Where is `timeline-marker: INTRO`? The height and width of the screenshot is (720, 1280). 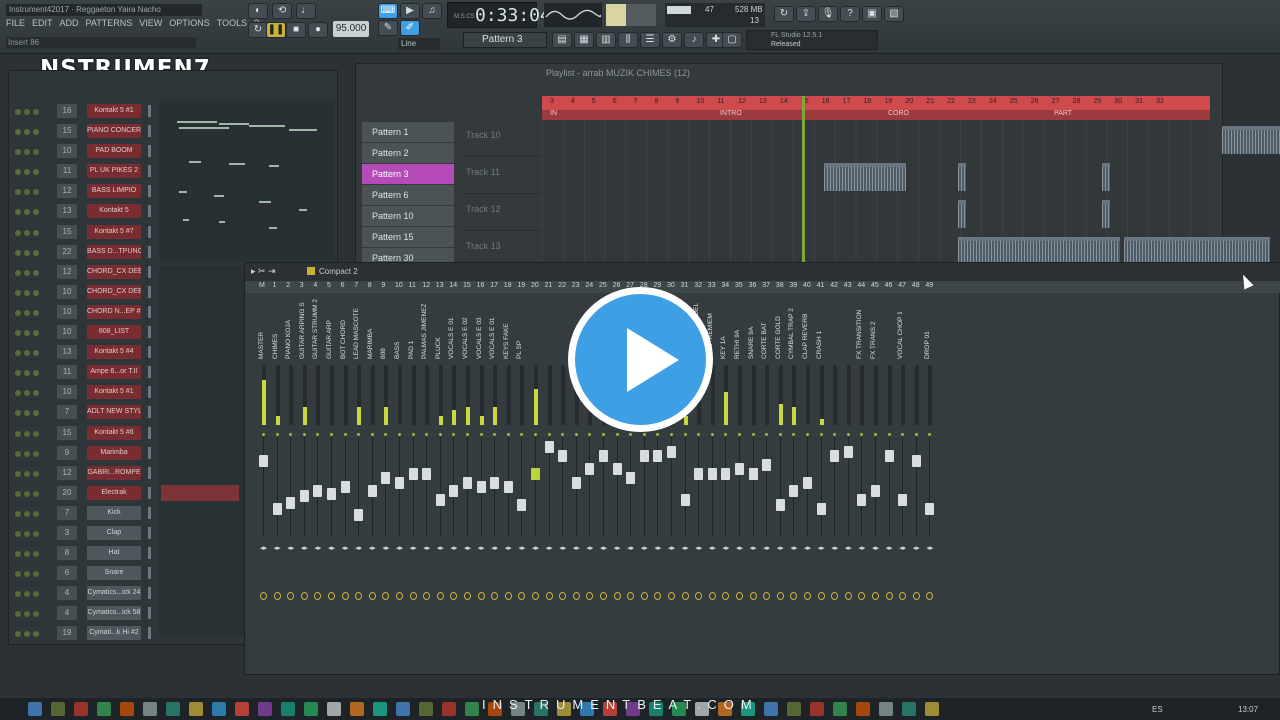 timeline-marker: INTRO is located at coordinates (731, 113).